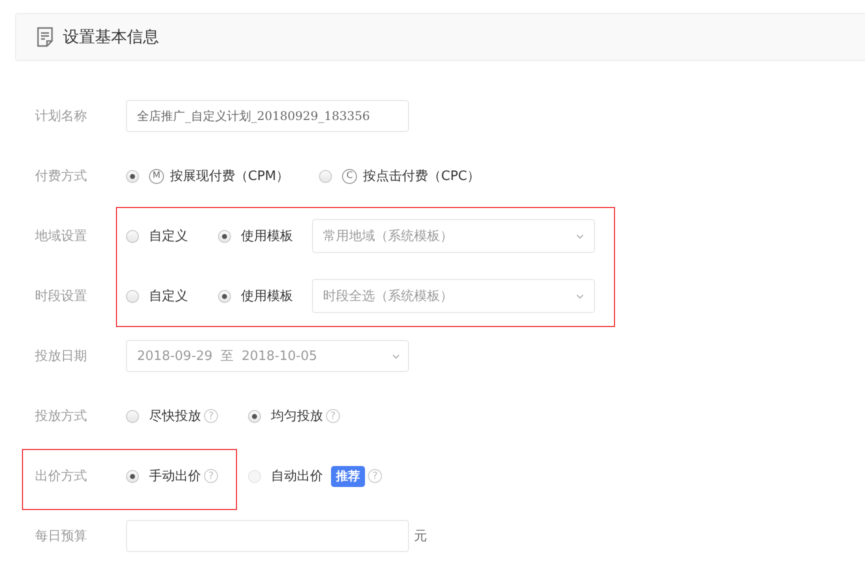  I want to click on recommend-tag: 推荐, so click(348, 476).